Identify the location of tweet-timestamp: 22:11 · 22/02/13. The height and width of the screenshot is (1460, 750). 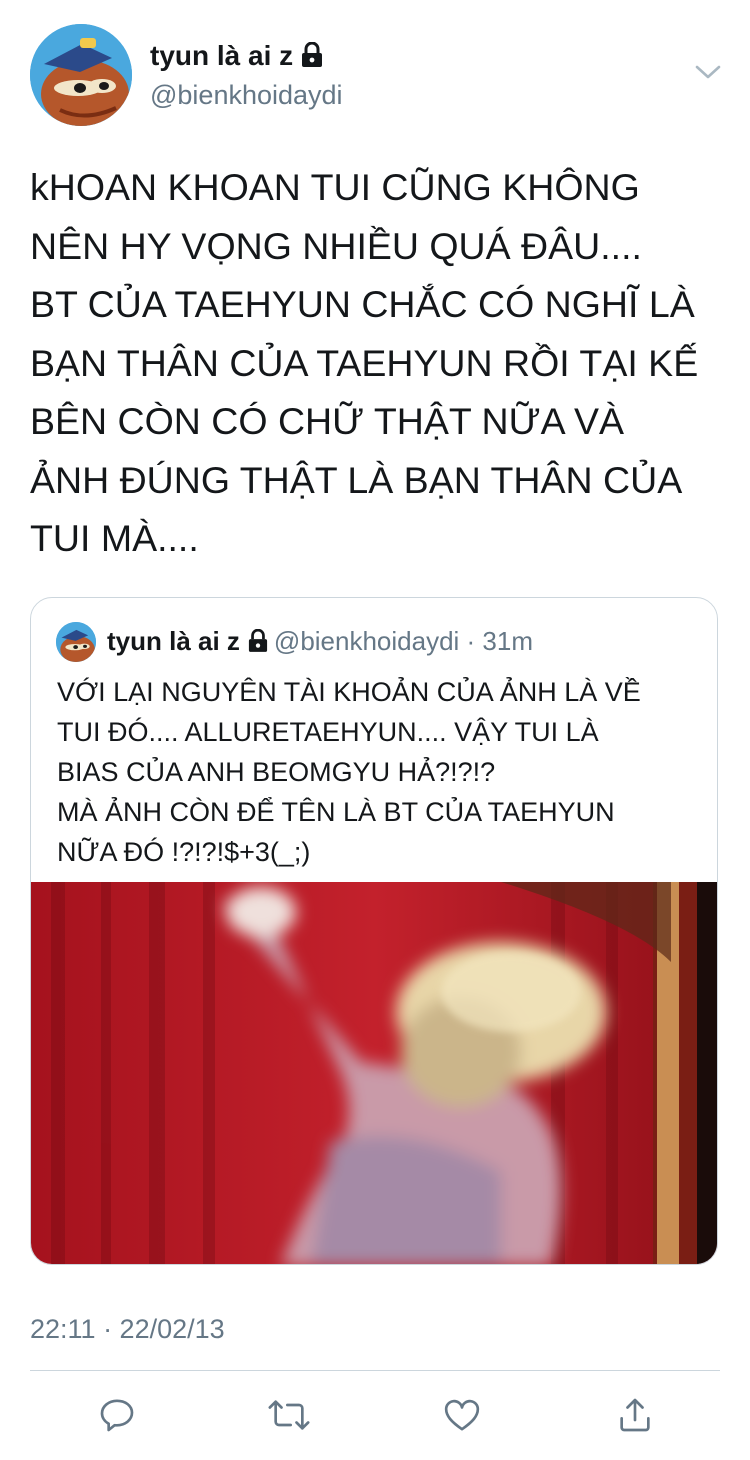
(127, 1329).